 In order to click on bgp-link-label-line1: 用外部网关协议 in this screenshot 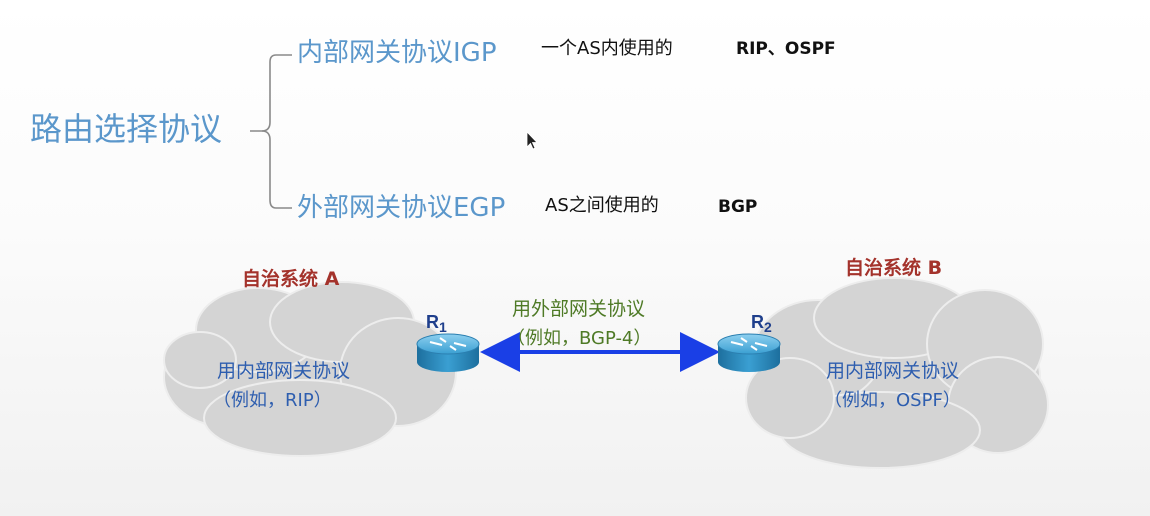, I will do `click(579, 309)`.